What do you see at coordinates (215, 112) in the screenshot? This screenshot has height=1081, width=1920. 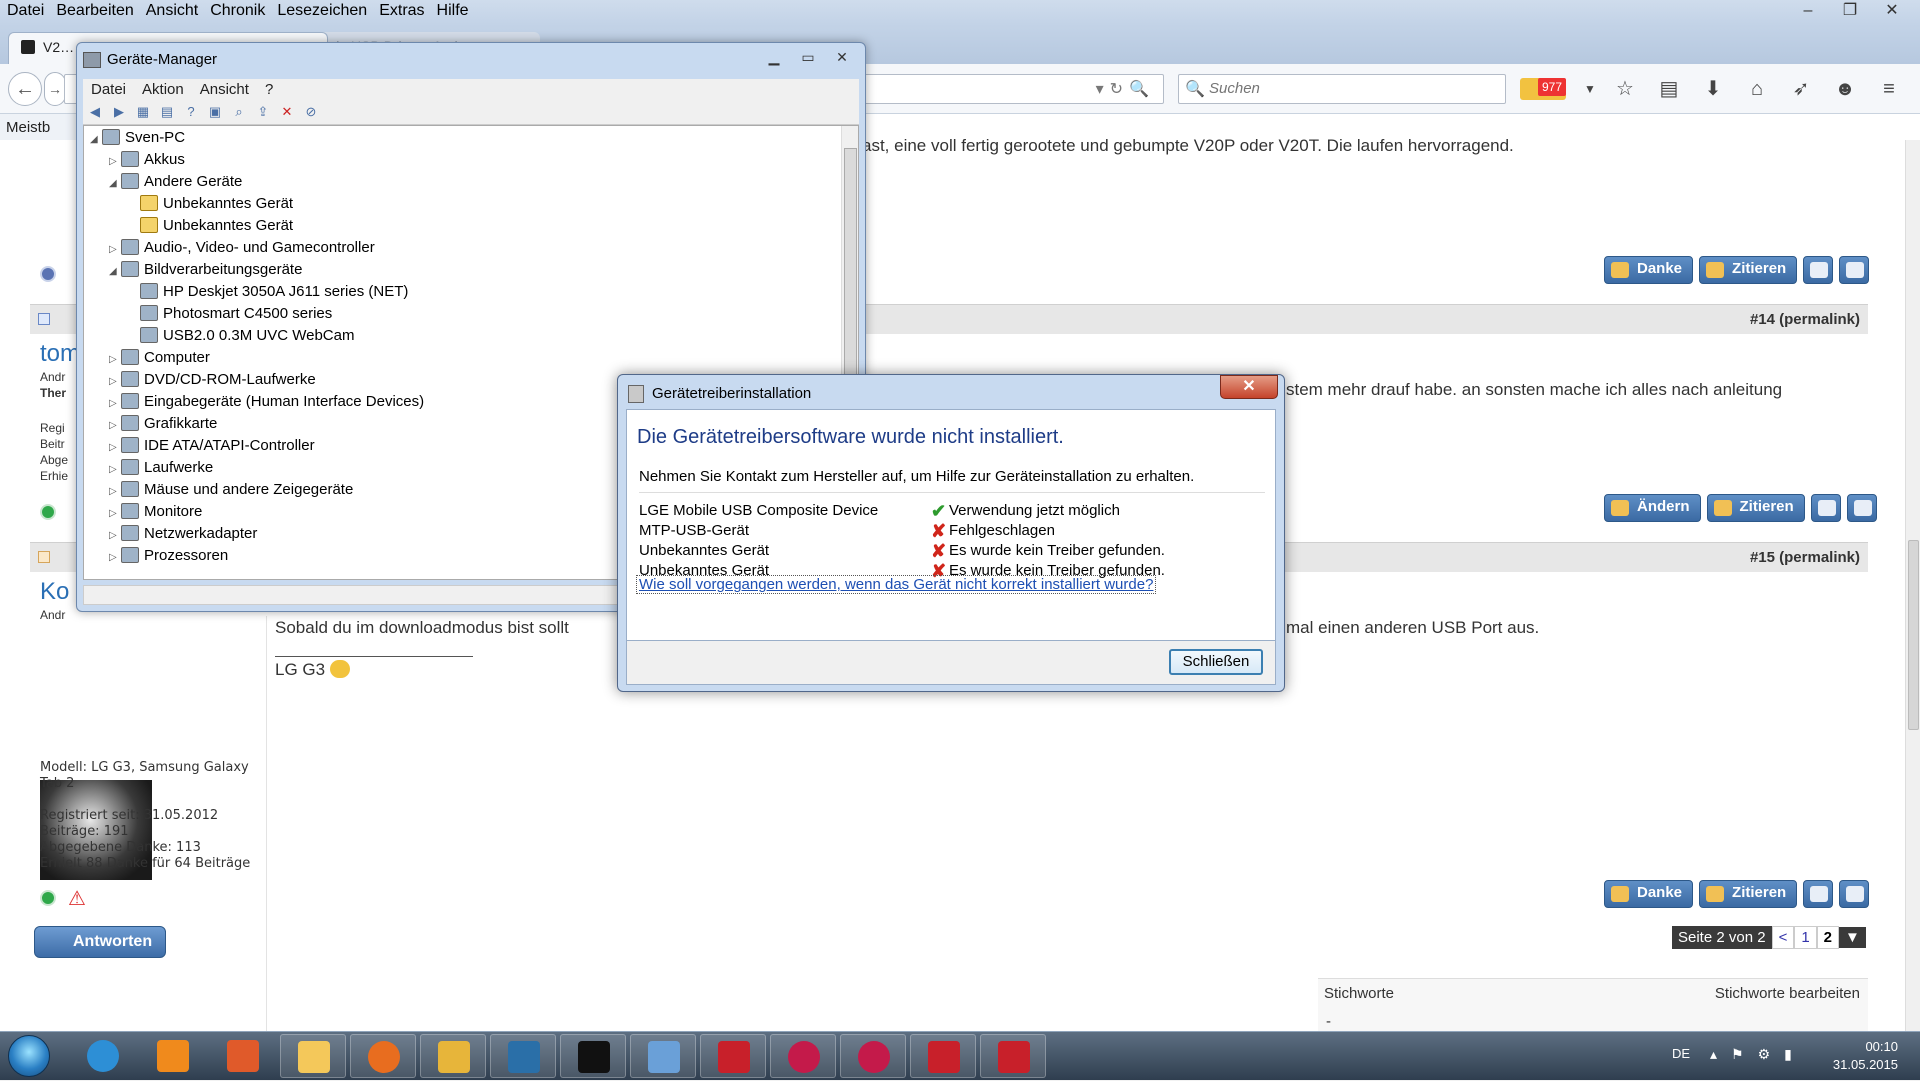 I see `view-icon: ▣` at bounding box center [215, 112].